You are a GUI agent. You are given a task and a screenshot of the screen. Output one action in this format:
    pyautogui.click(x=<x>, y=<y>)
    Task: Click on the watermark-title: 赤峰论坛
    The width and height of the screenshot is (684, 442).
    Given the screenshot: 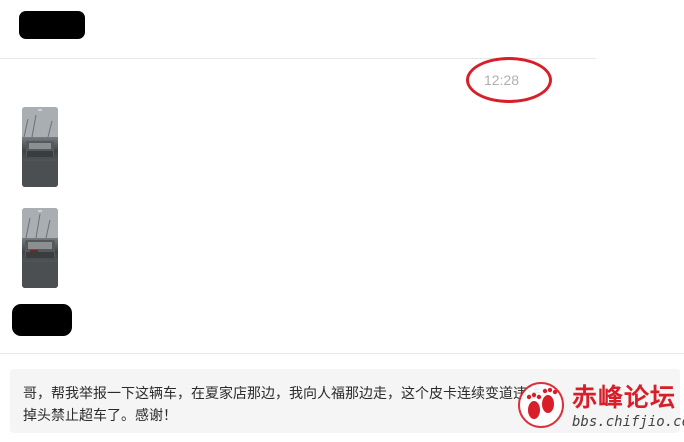 What is the action you would take?
    pyautogui.click(x=624, y=397)
    